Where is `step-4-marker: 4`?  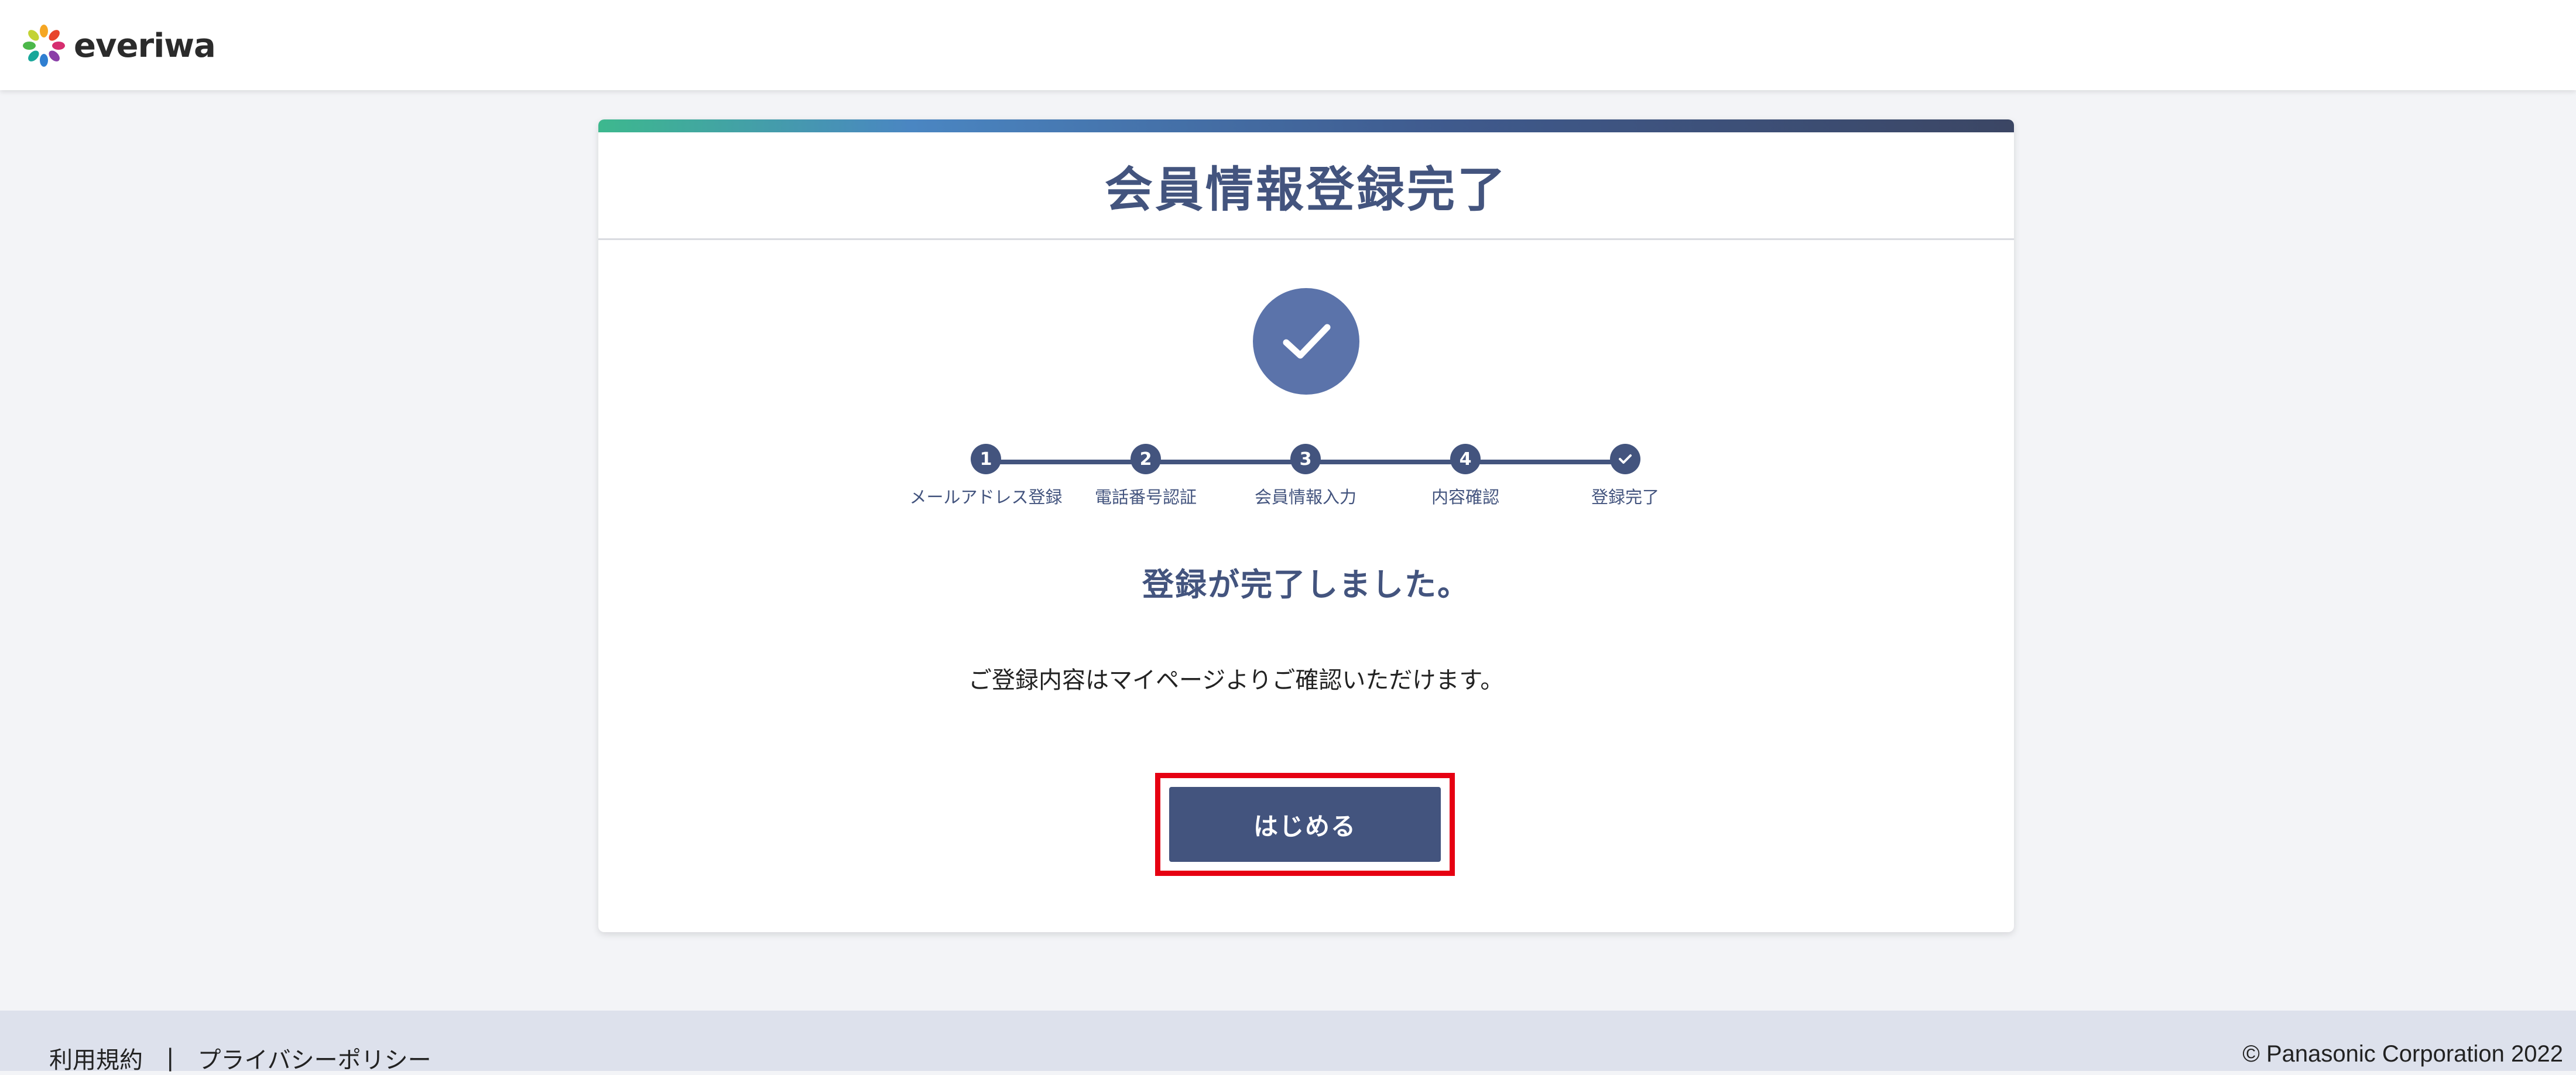
step-4-marker: 4 is located at coordinates (1465, 459).